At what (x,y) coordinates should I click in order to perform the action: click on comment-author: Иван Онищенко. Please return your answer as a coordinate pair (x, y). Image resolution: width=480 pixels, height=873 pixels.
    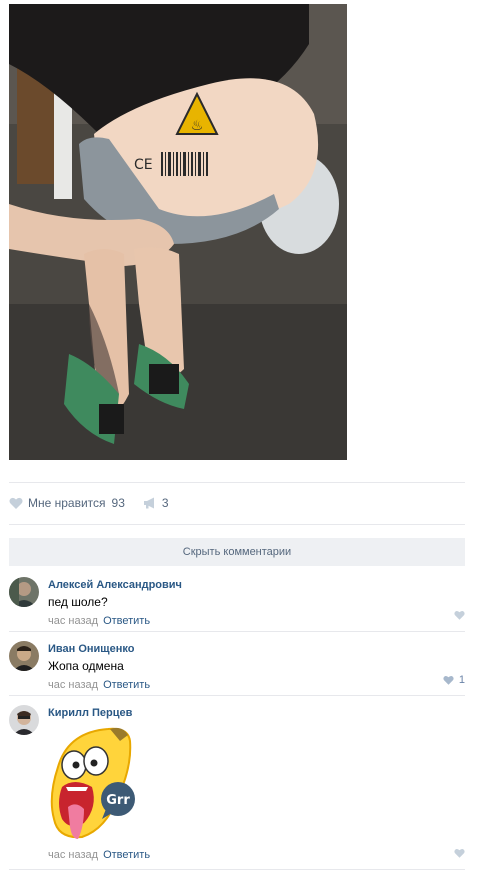
    Looking at the image, I should click on (91, 649).